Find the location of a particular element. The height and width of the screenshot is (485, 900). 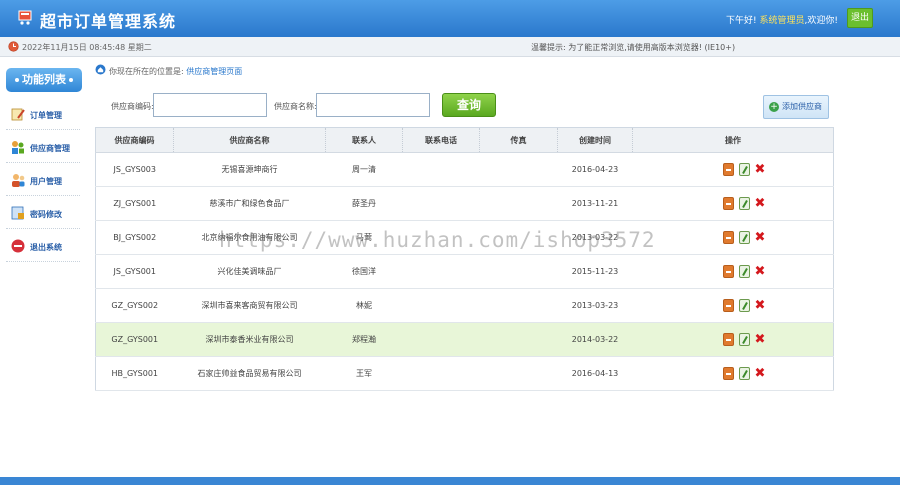

cell-code: JS_GYS003 is located at coordinates (134, 169).